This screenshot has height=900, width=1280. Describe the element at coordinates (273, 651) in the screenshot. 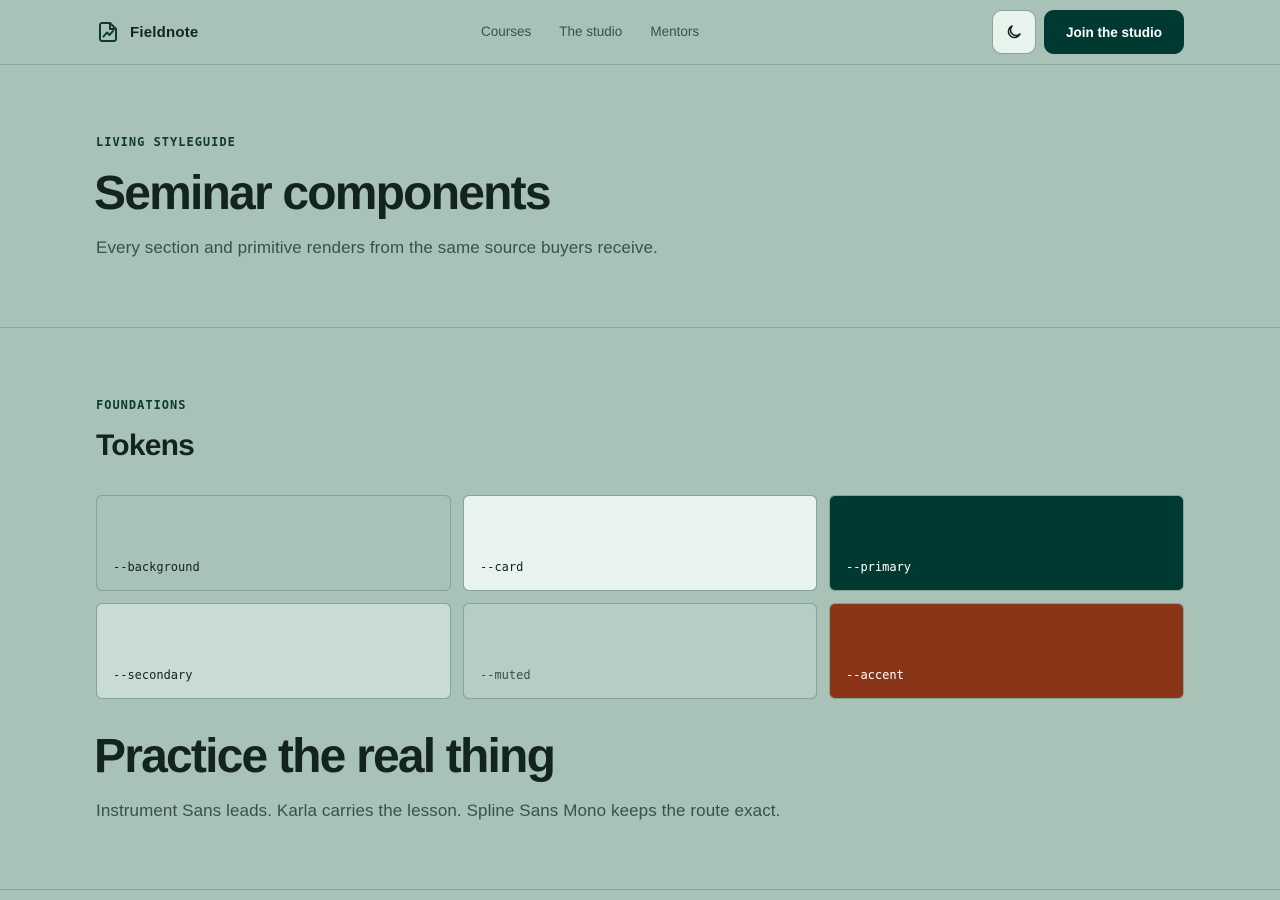

I see `token-swatch-secondary: --secondary` at that location.